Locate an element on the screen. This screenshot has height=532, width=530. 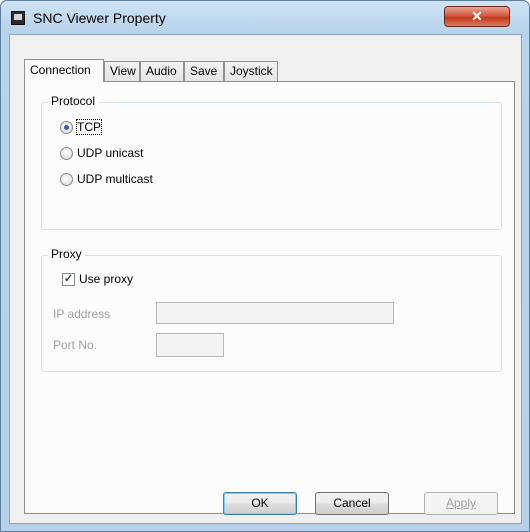
tab-audio: Audio is located at coordinates (162, 71).